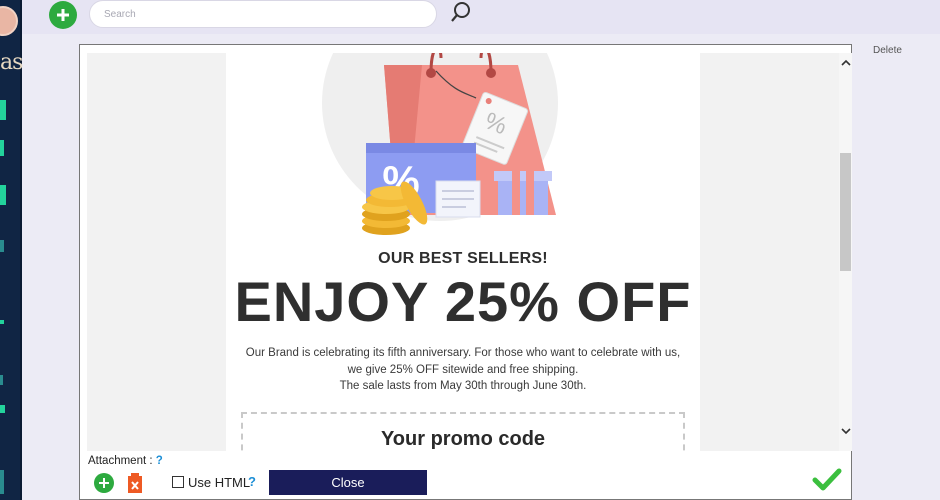 This screenshot has width=940, height=500. I want to click on refresh-icon, so click(2, 148).